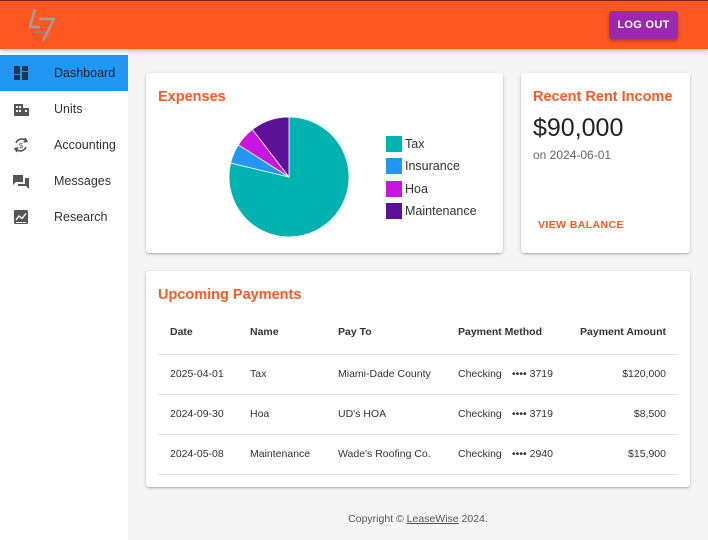  I want to click on column-header-name: Name, so click(264, 332).